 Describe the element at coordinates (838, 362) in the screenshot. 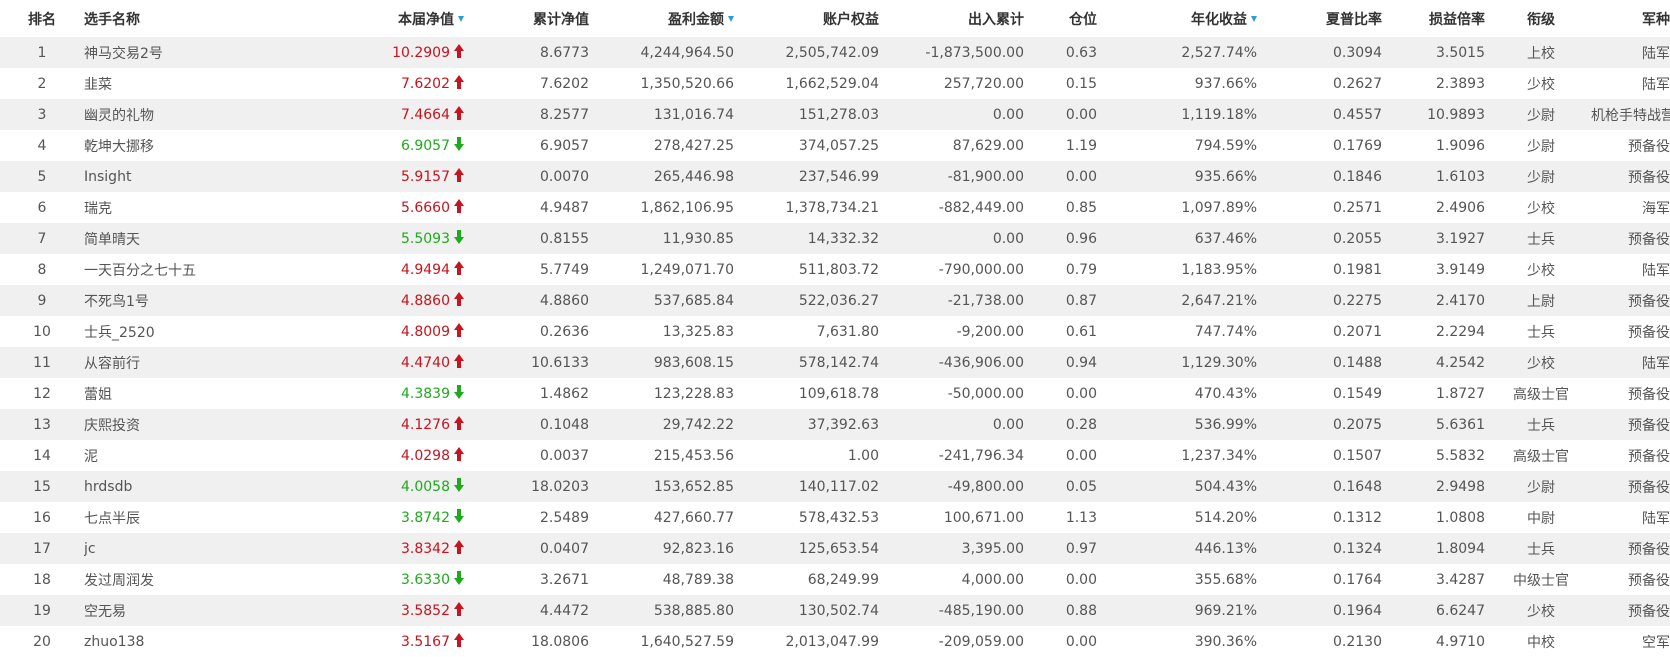

I see `cell-value: 578,142.74` at that location.